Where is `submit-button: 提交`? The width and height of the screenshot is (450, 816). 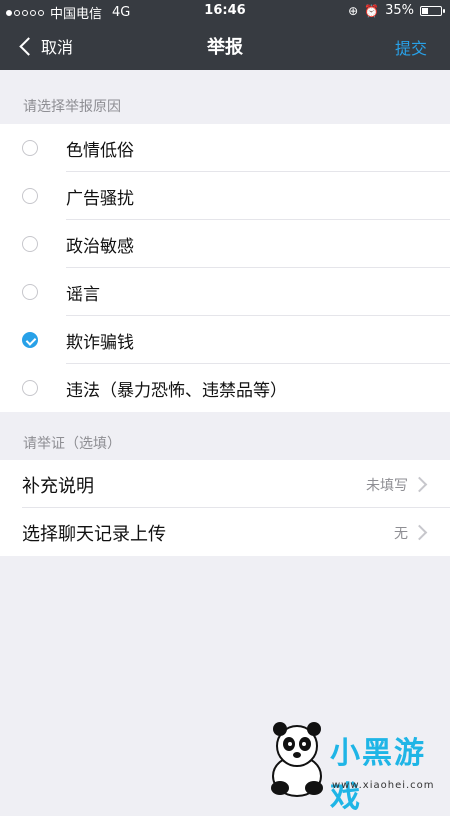
submit-button: 提交 is located at coordinates (411, 47).